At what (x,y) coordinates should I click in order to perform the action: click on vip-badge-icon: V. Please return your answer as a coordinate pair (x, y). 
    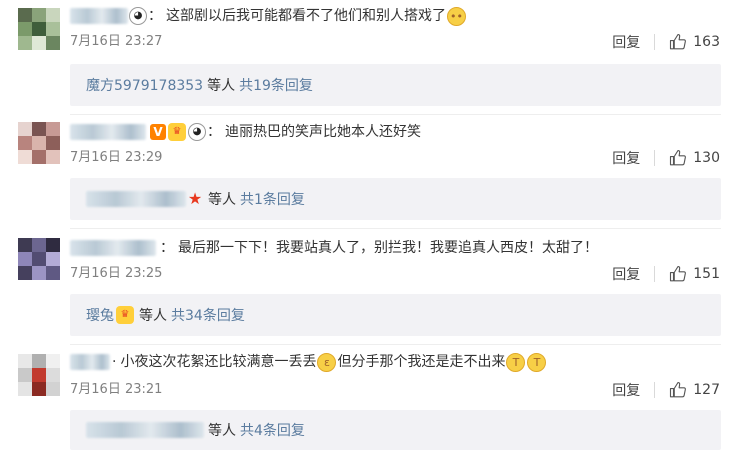
    Looking at the image, I should click on (158, 132).